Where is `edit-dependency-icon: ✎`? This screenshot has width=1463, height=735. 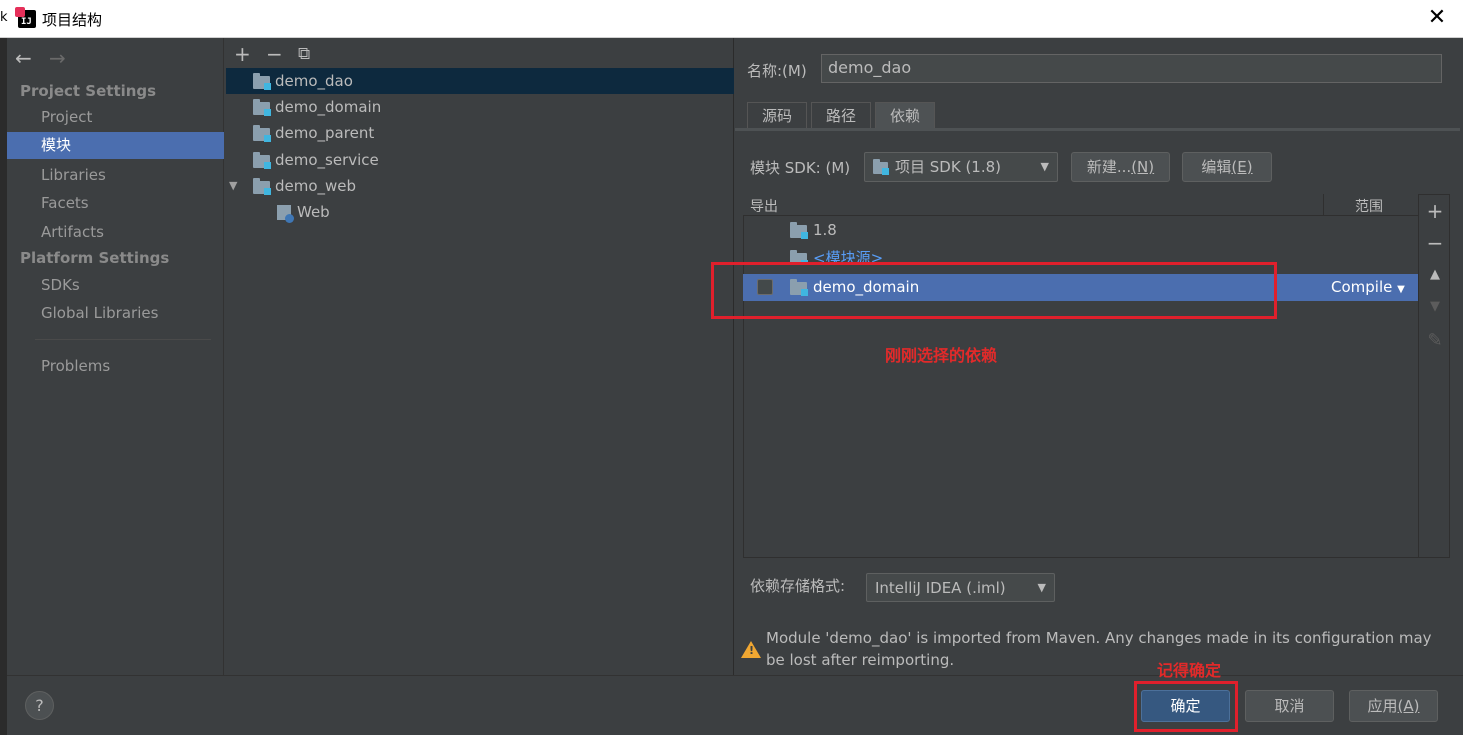 edit-dependency-icon: ✎ is located at coordinates (1435, 340).